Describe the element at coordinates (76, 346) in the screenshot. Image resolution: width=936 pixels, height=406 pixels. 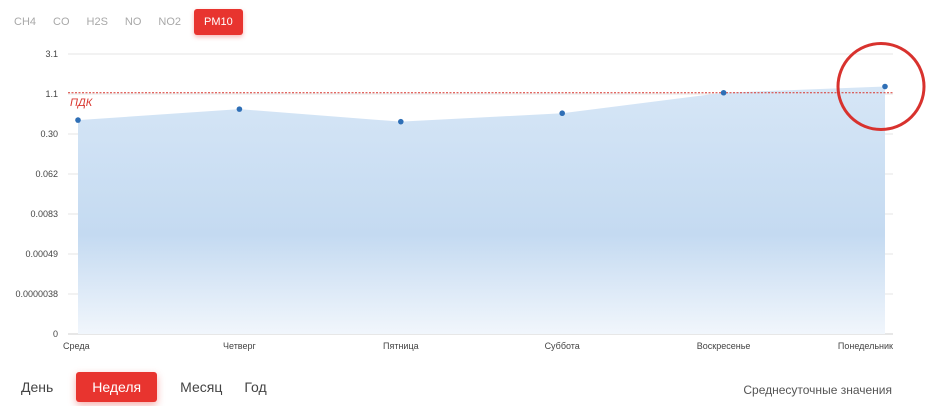
I see `x-tick-label: Среда` at that location.